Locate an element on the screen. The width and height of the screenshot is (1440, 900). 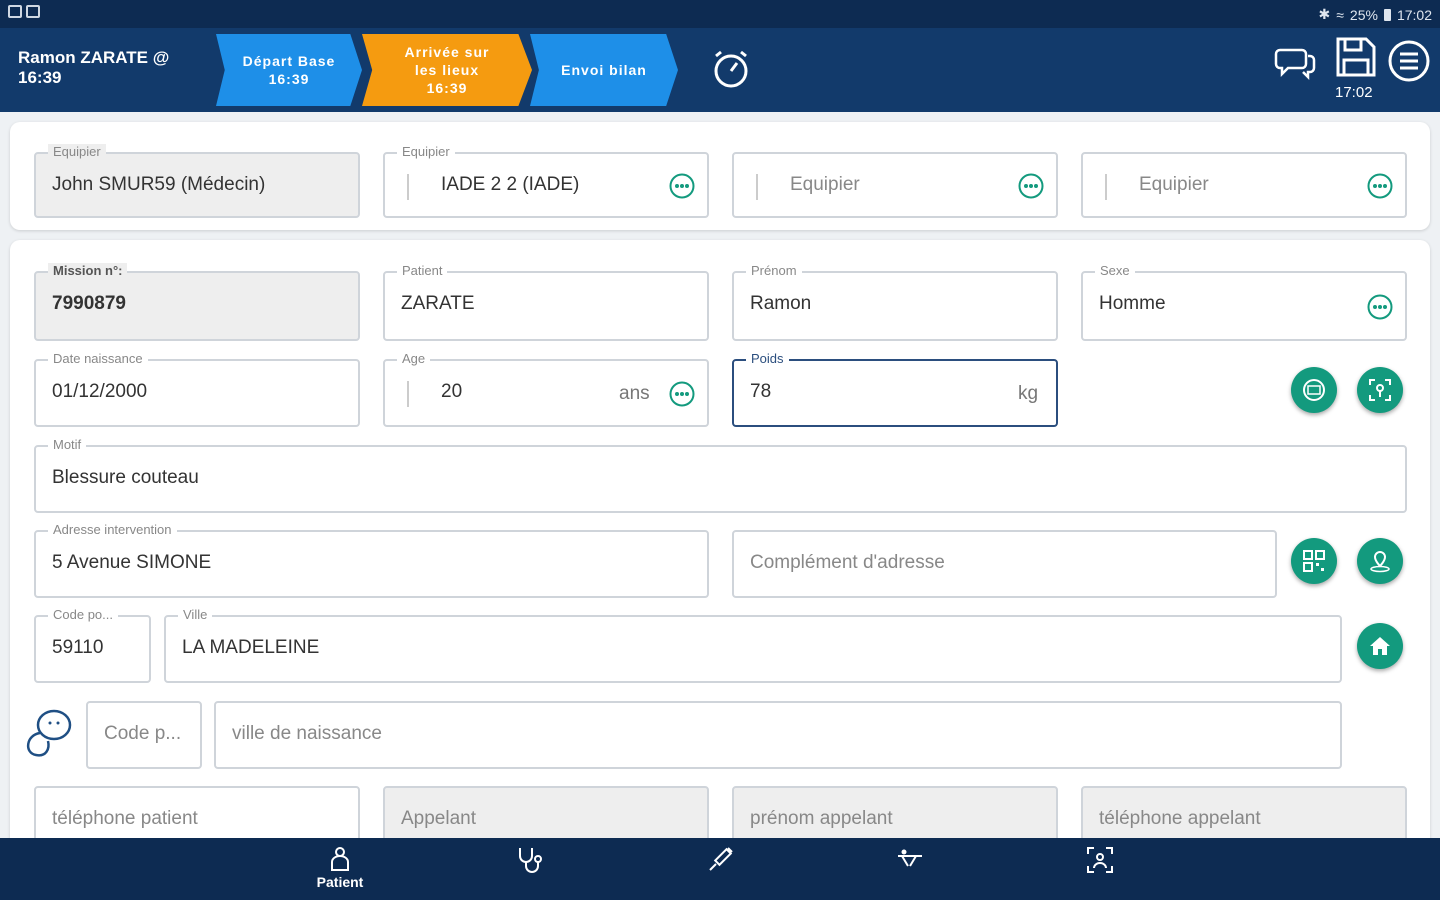
menu-icon is located at coordinates (1409, 61).